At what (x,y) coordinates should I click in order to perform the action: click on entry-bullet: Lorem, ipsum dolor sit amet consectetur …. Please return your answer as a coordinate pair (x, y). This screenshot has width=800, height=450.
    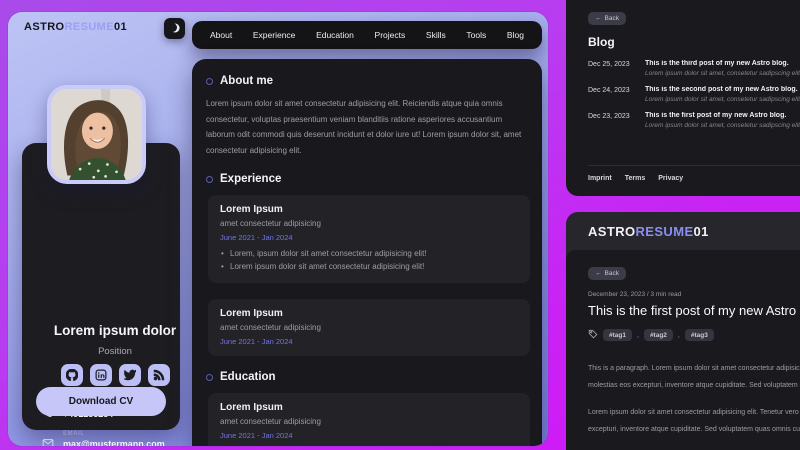
    Looking at the image, I should click on (369, 254).